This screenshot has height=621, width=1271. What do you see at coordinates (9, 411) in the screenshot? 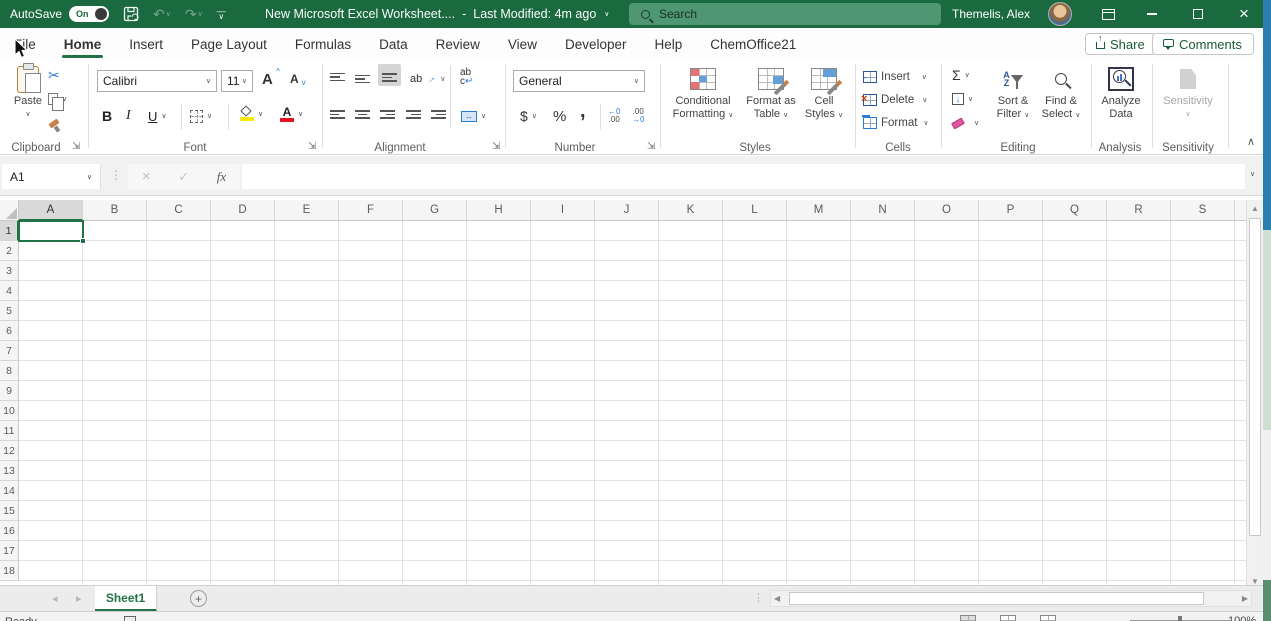
I see `row-header-10: 10` at bounding box center [9, 411].